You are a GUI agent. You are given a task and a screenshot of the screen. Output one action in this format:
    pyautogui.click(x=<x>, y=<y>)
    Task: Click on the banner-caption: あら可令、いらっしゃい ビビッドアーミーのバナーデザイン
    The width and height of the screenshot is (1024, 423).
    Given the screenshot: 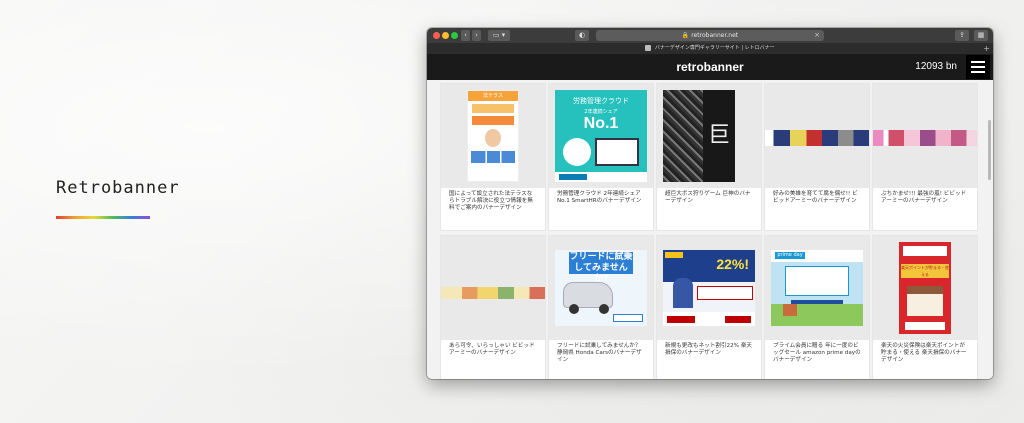 What is the action you would take?
    pyautogui.click(x=493, y=348)
    